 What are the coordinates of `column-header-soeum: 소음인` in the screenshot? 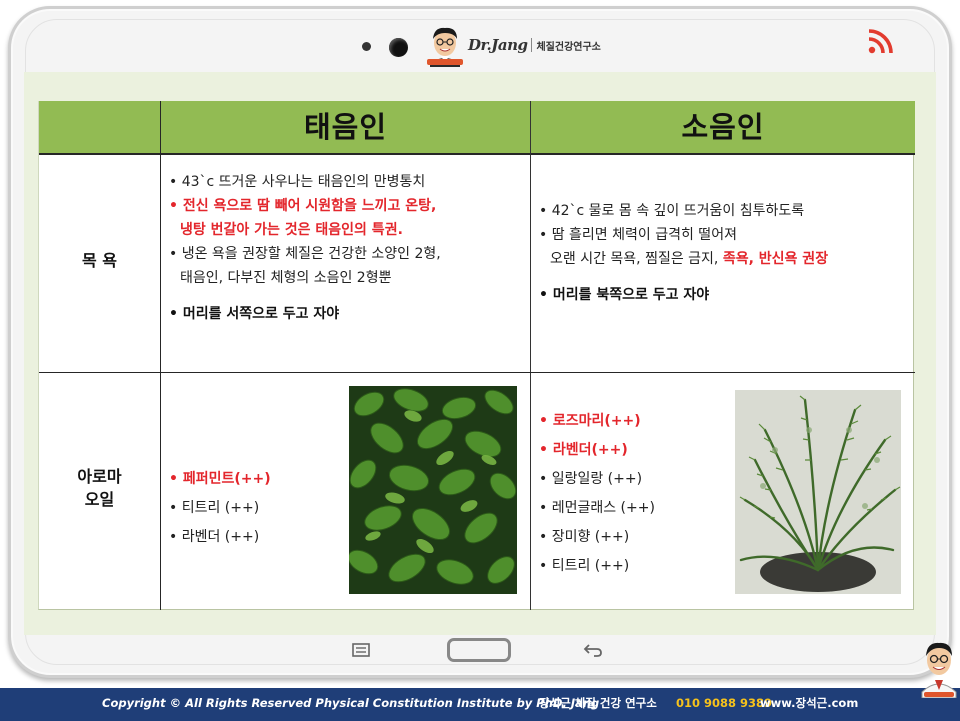 It's located at (723, 127).